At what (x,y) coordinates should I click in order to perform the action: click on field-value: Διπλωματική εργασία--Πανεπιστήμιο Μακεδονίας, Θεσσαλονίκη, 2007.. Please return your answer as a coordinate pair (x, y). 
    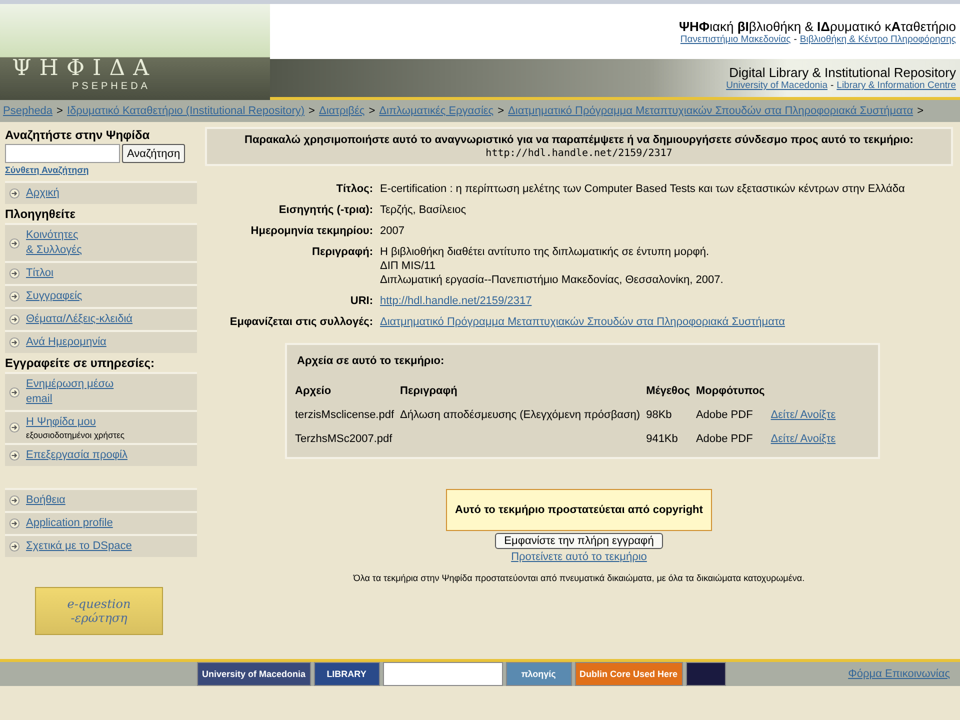
    Looking at the image, I should click on (552, 280).